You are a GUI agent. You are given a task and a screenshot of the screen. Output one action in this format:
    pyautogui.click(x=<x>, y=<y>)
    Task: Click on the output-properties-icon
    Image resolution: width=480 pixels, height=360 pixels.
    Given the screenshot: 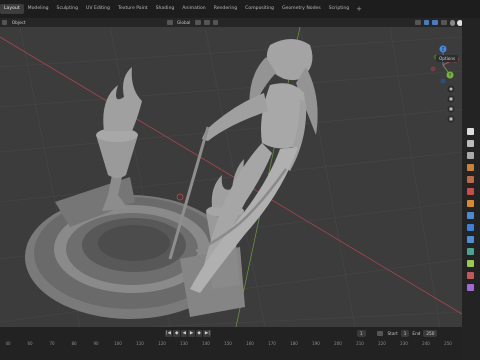 What is the action you would take?
    pyautogui.click(x=470, y=155)
    